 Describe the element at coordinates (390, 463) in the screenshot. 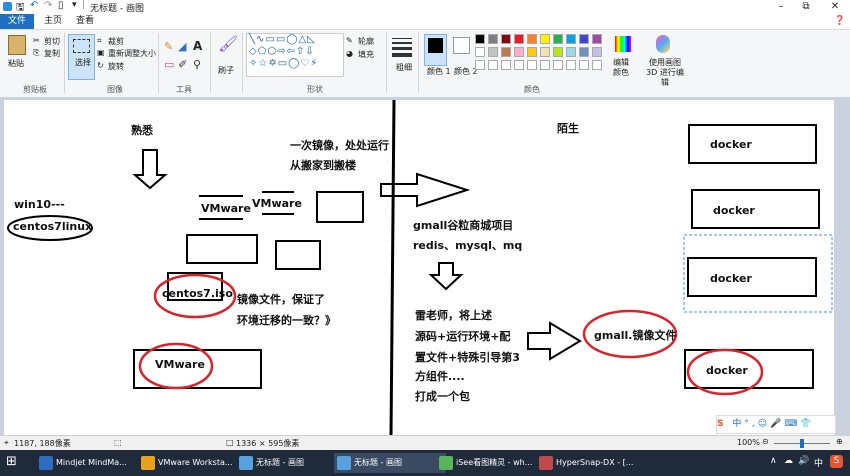

I see `taskbar-item-paint-2: 无标题 - 画图` at that location.